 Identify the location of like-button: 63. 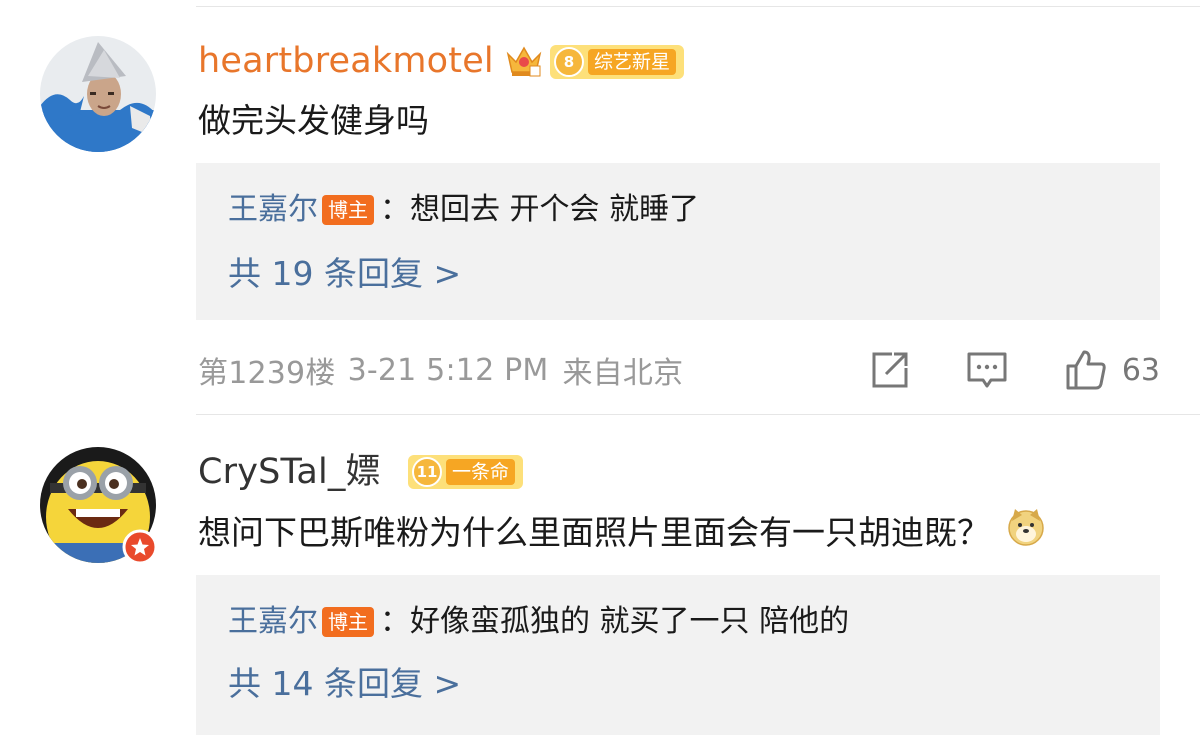
(1112, 370).